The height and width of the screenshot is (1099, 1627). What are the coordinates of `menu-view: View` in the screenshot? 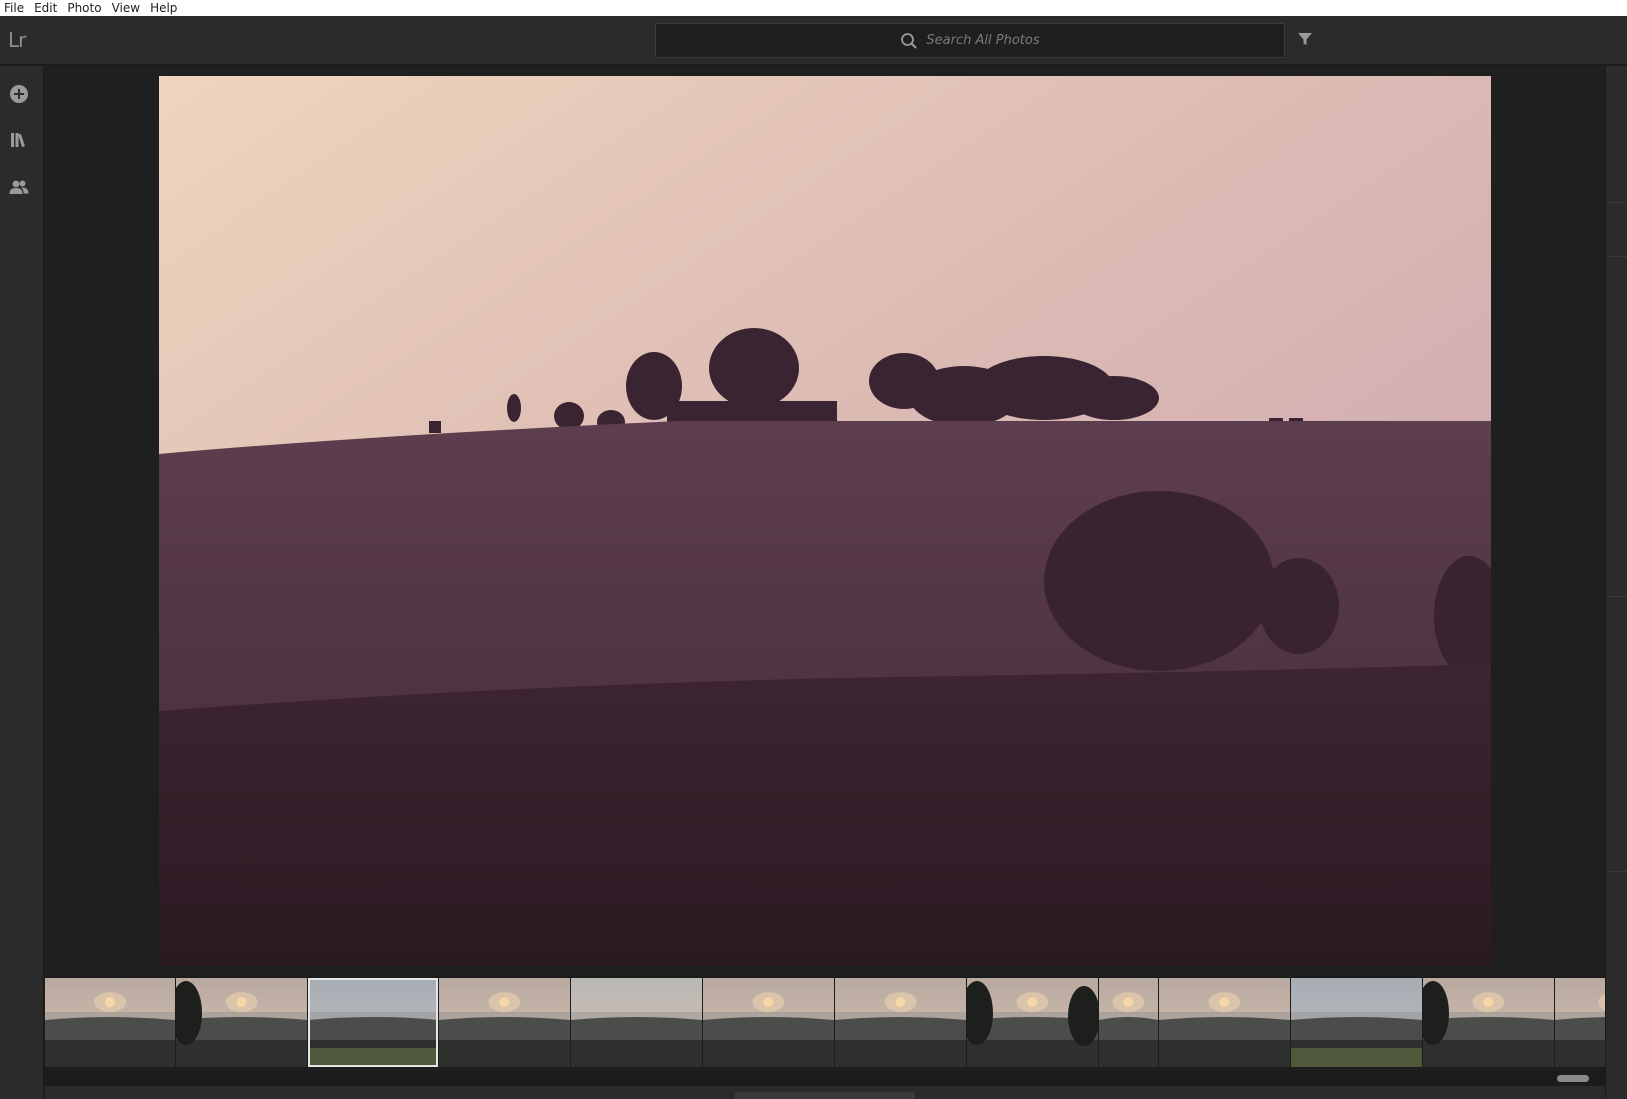 It's located at (127, 8).